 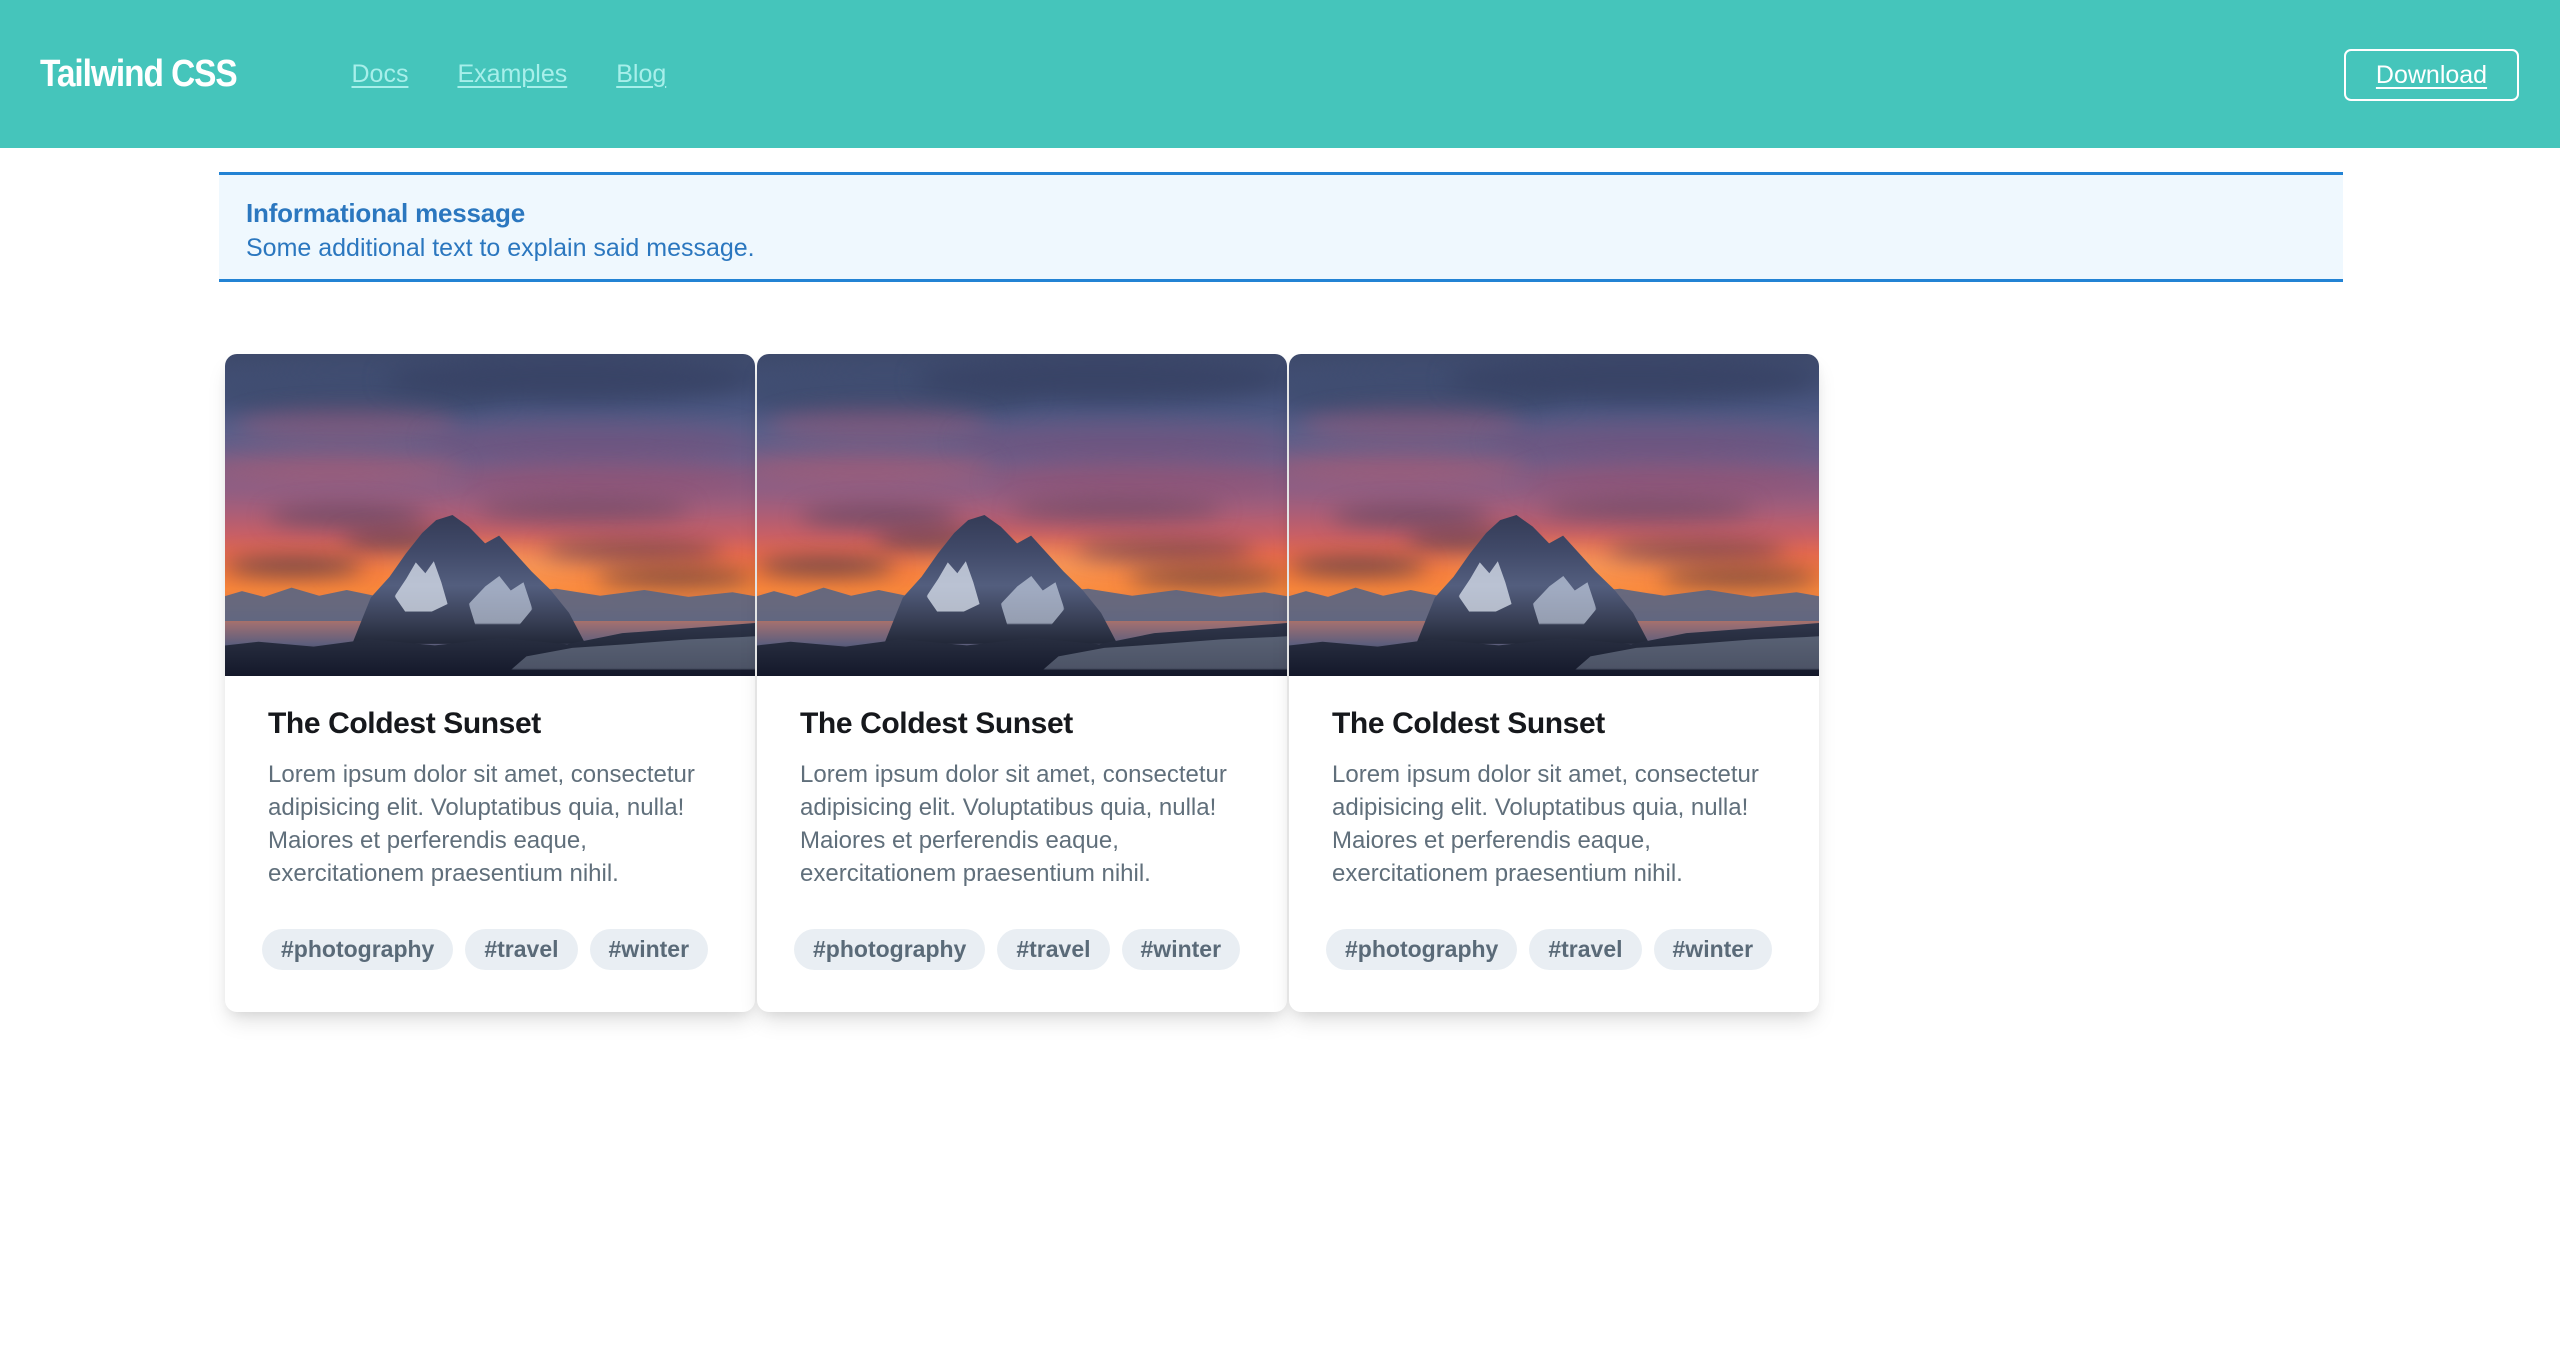 I want to click on nav-link-blog: Blog, so click(x=641, y=74).